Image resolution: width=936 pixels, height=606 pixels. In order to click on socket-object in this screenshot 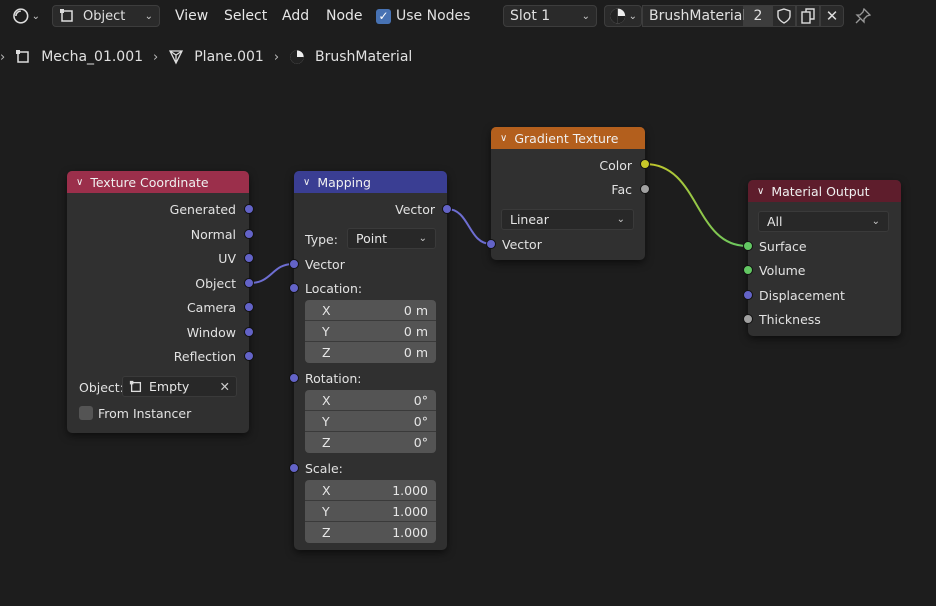, I will do `click(249, 283)`.